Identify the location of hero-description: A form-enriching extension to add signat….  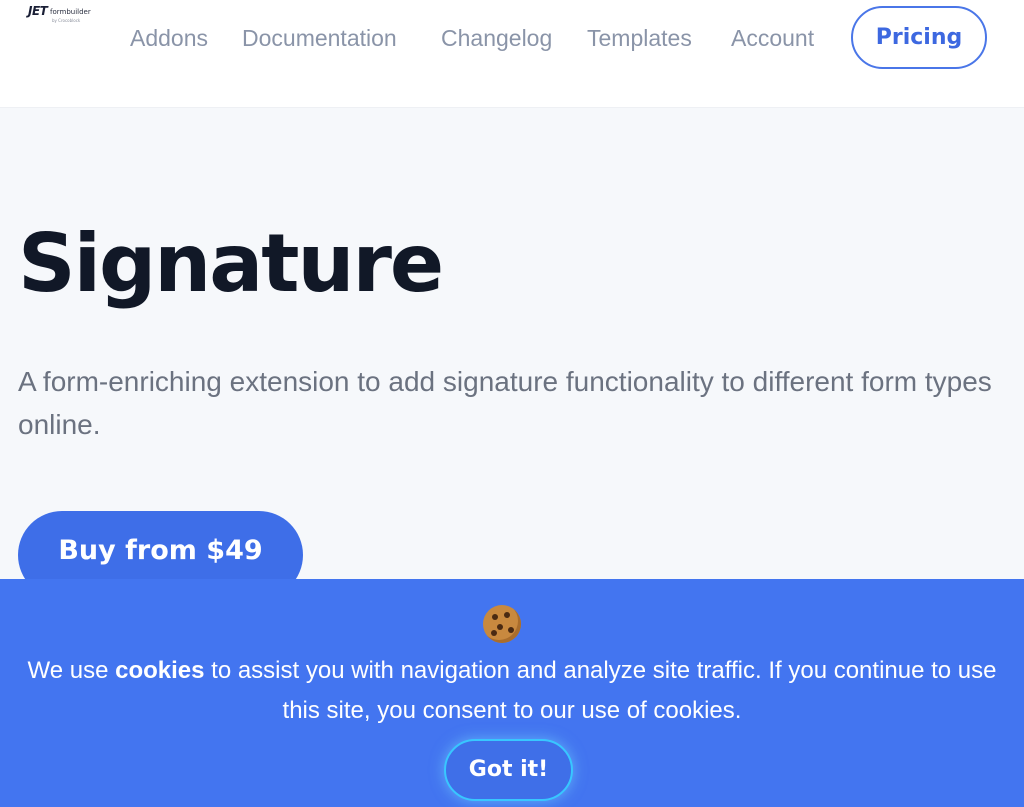
(505, 403).